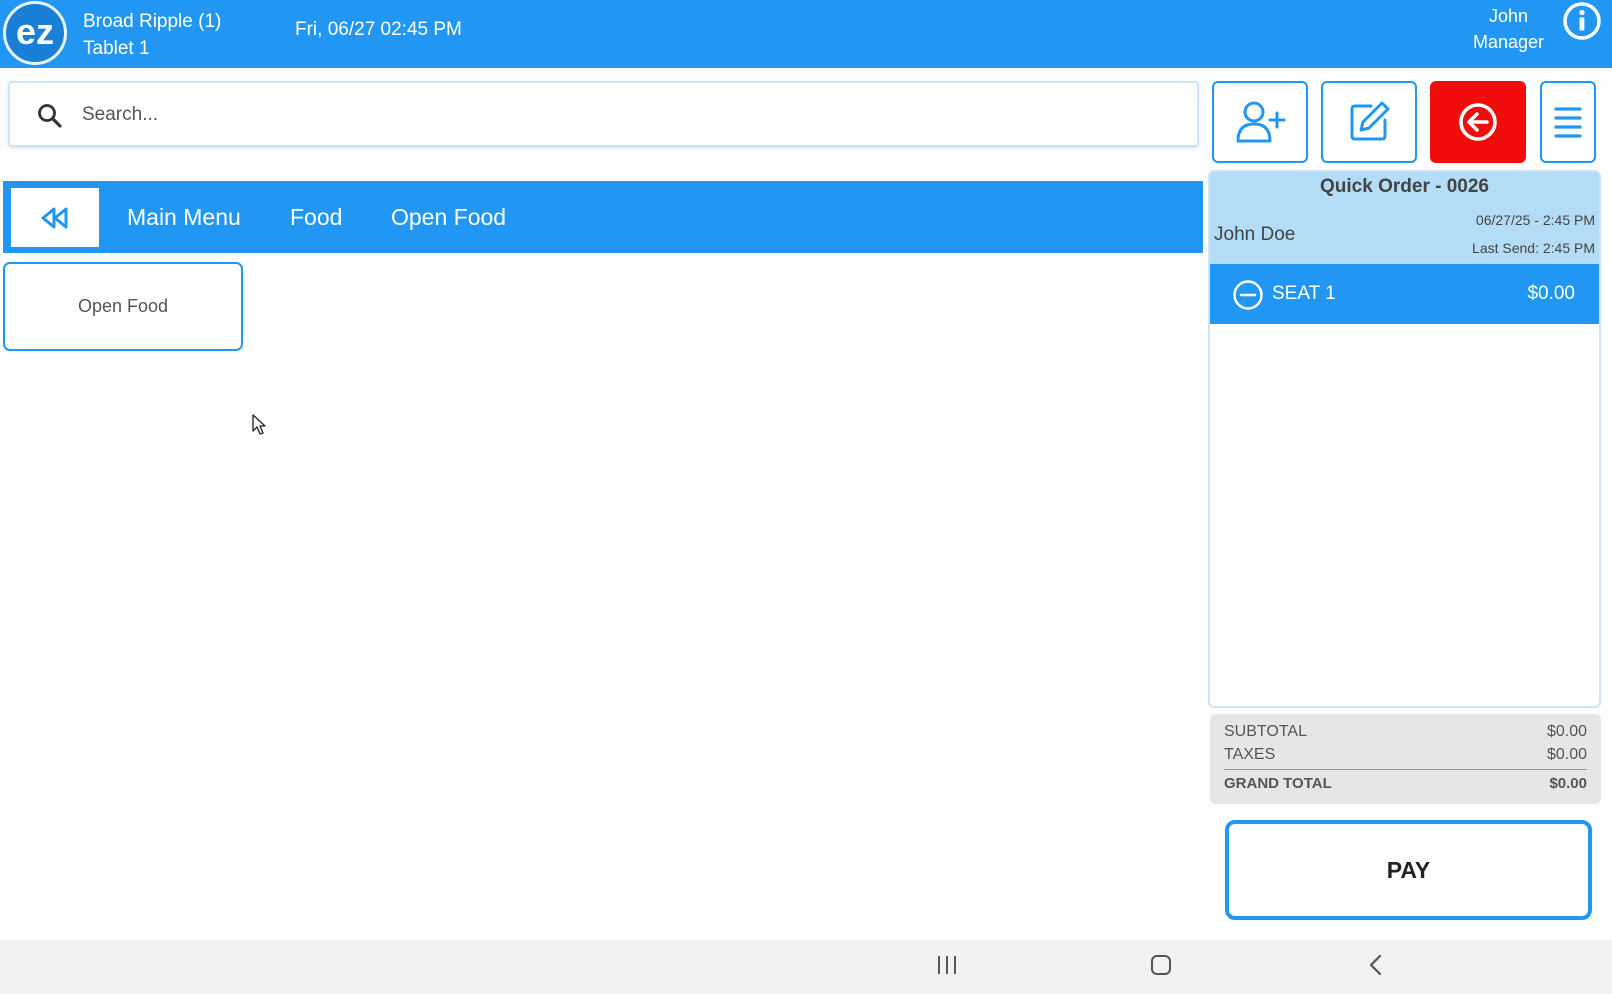  I want to click on info-icon, so click(1582, 21).